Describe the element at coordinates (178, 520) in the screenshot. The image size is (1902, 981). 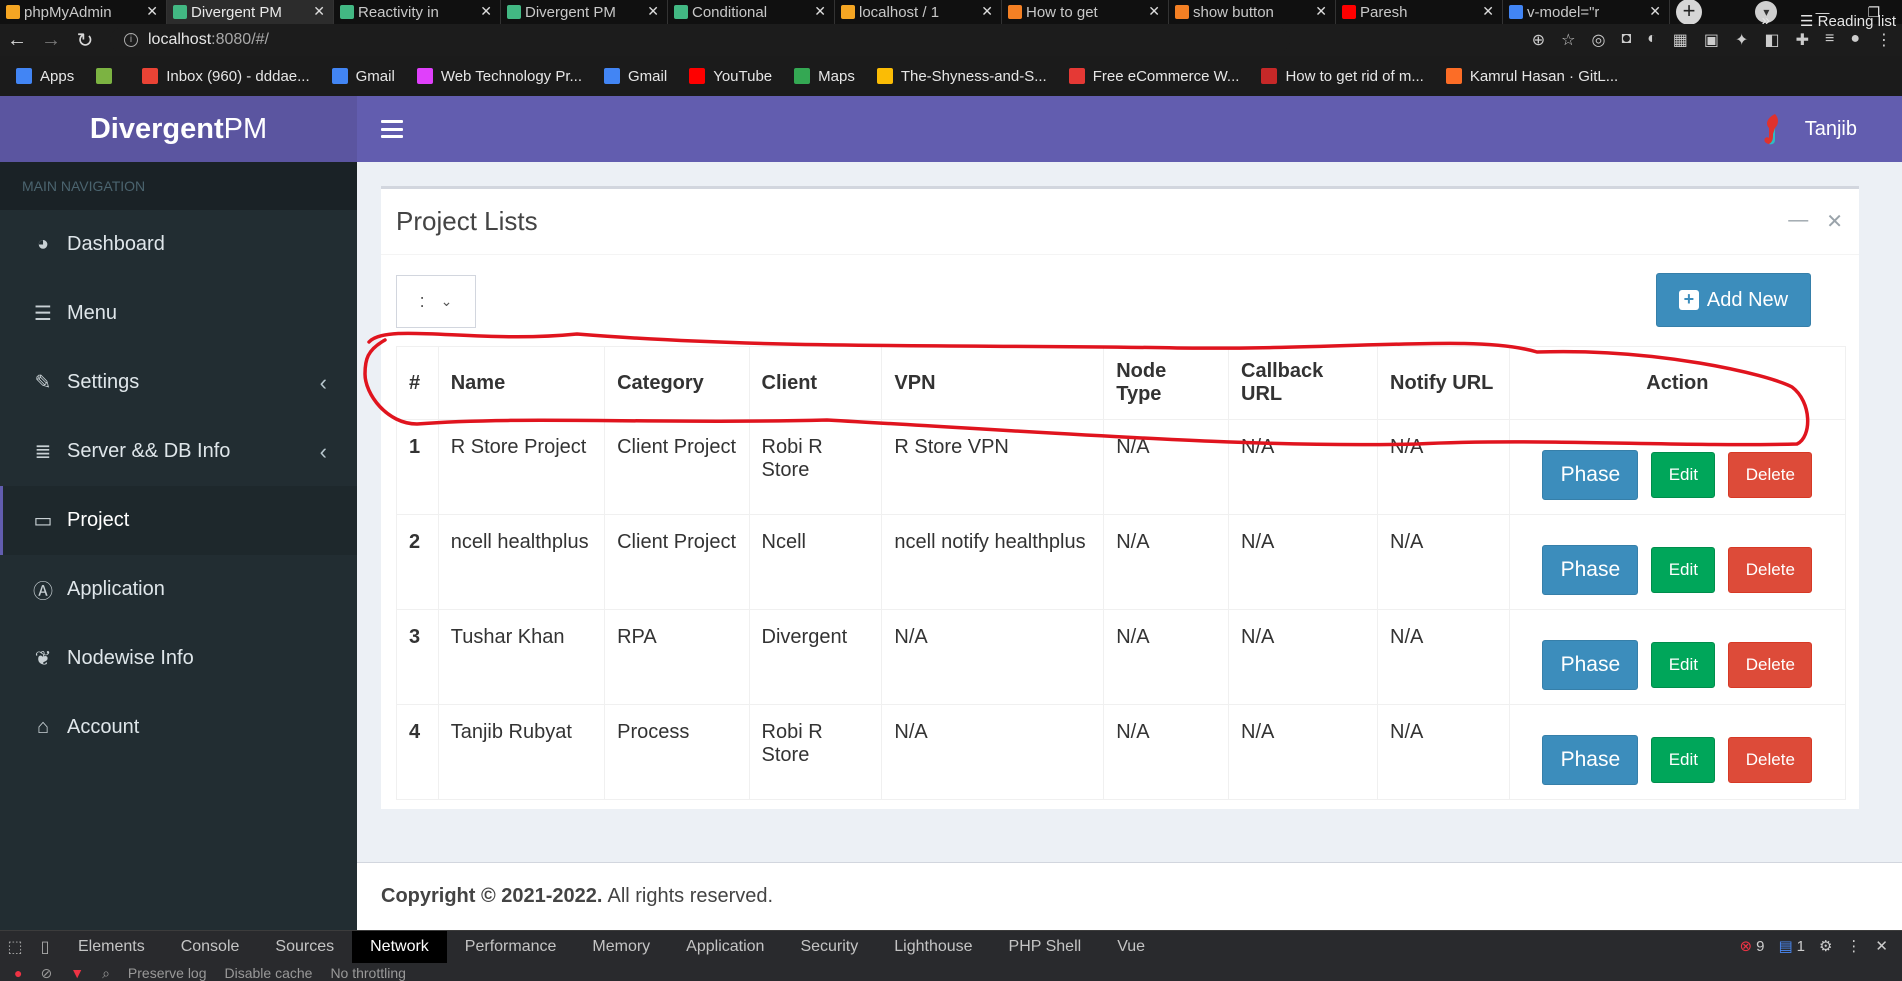
I see `sidebar-item-project: ▭ Project` at that location.